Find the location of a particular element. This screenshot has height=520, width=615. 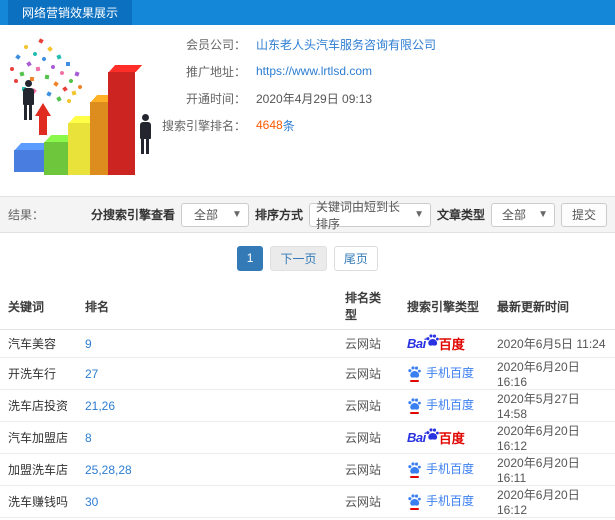

updated-header: 最新更新时间 is located at coordinates (552, 306).